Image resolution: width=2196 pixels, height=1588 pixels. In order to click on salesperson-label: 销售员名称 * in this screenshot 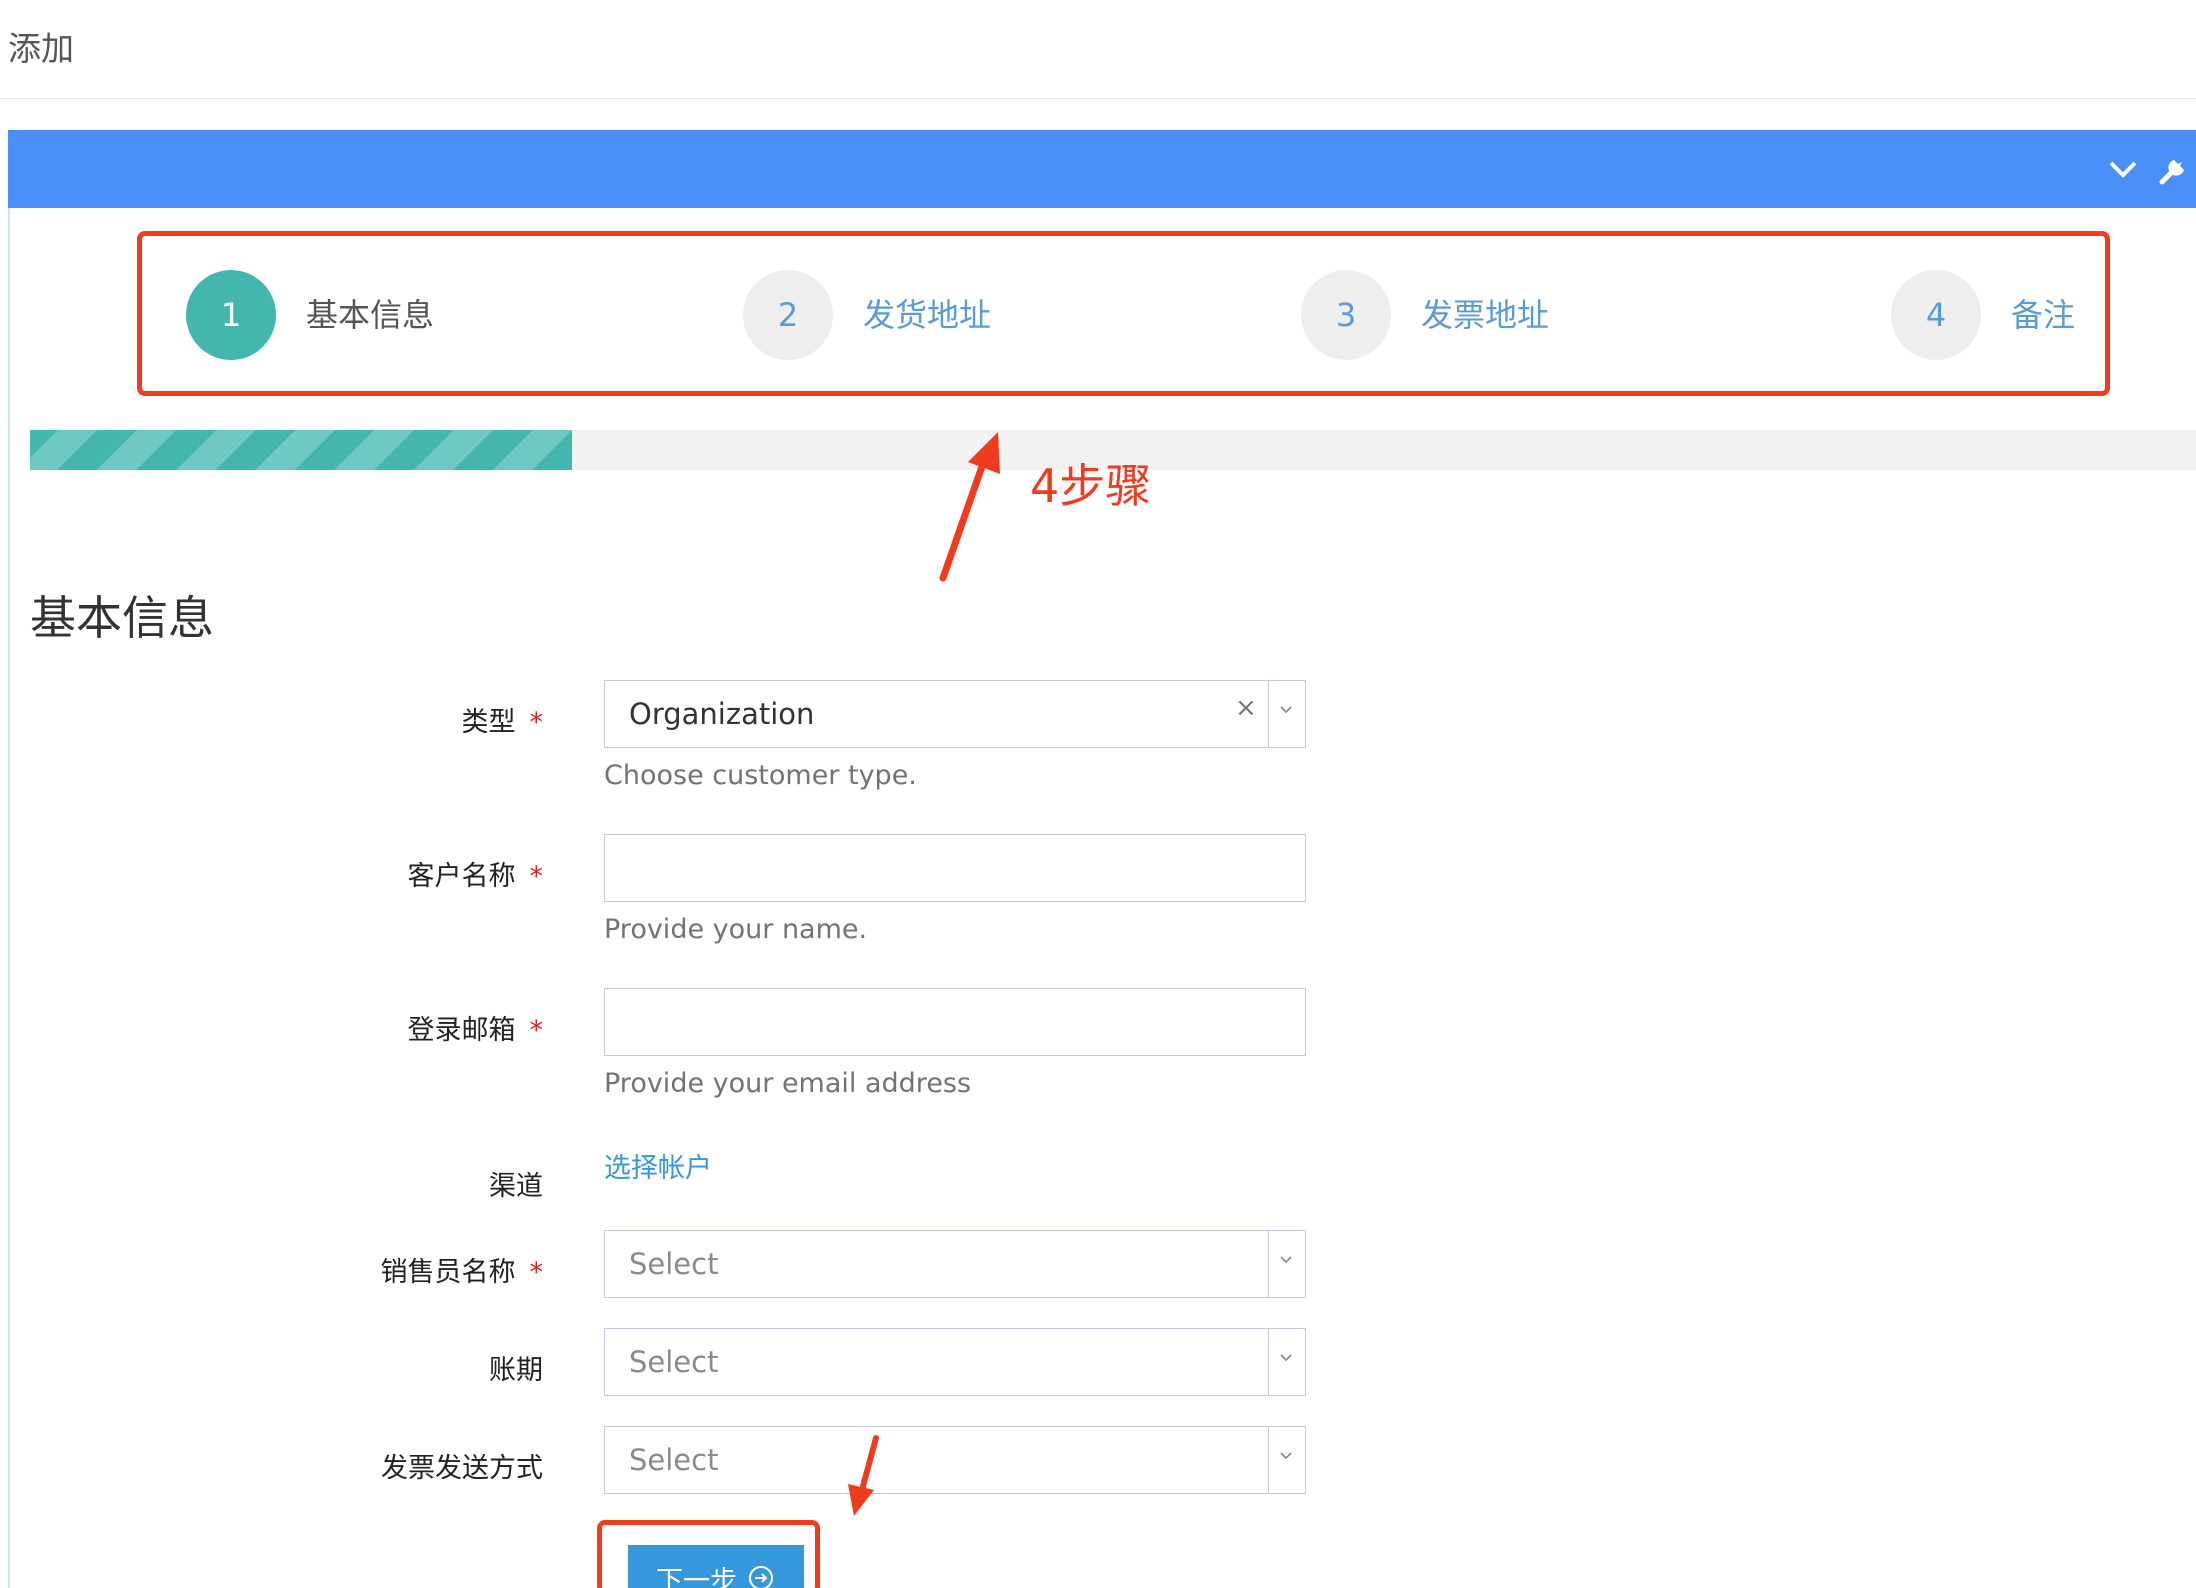, I will do `click(462, 1272)`.